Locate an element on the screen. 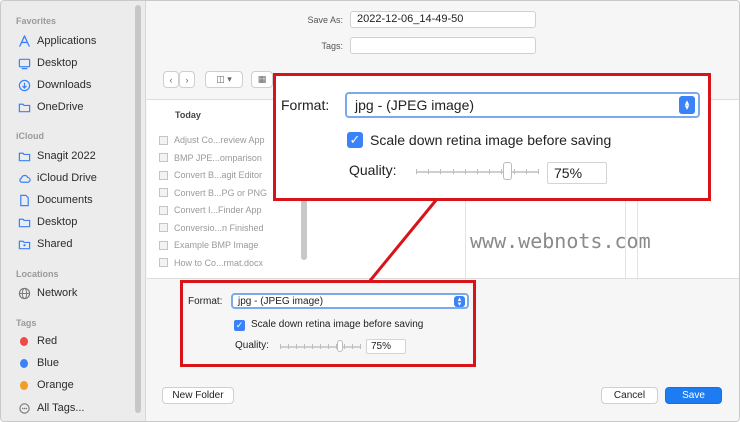 The height and width of the screenshot is (422, 740). zoom-scale-down-checkbox: ✓ is located at coordinates (355, 140).